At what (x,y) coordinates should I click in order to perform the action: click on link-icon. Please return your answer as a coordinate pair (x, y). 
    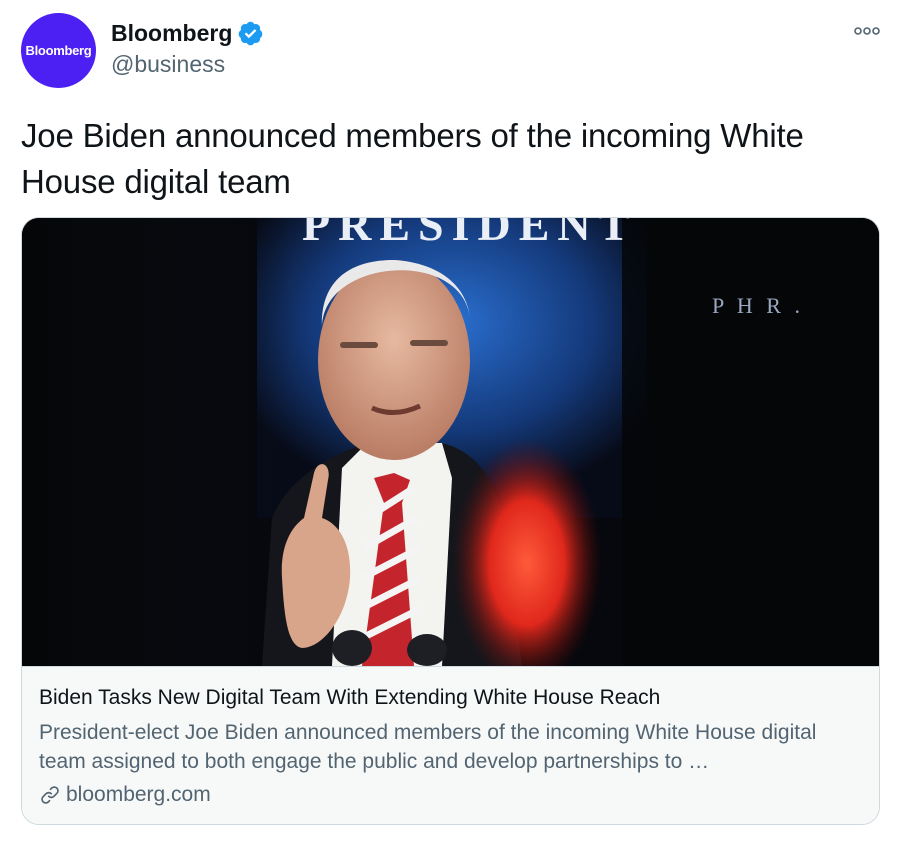
    Looking at the image, I should click on (50, 795).